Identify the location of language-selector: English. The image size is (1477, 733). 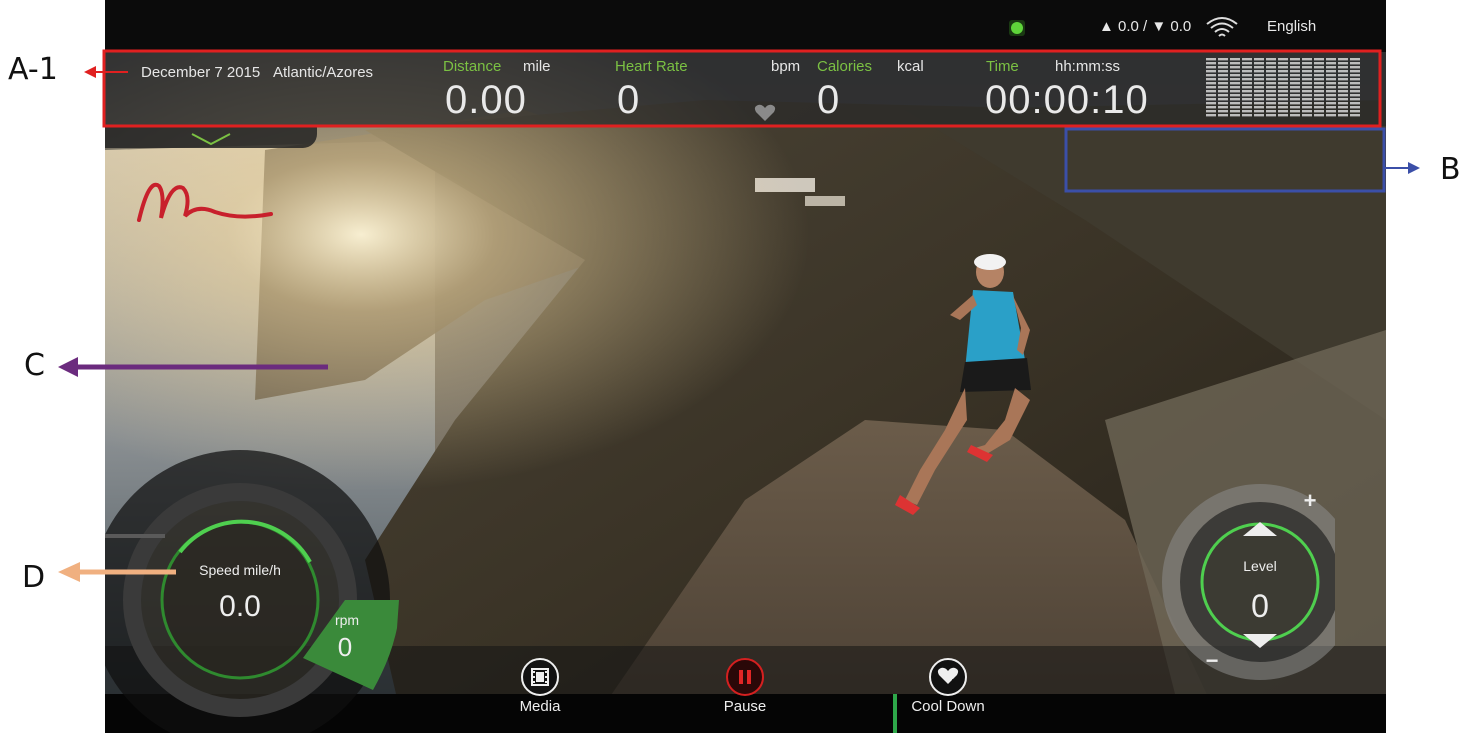
(1291, 26).